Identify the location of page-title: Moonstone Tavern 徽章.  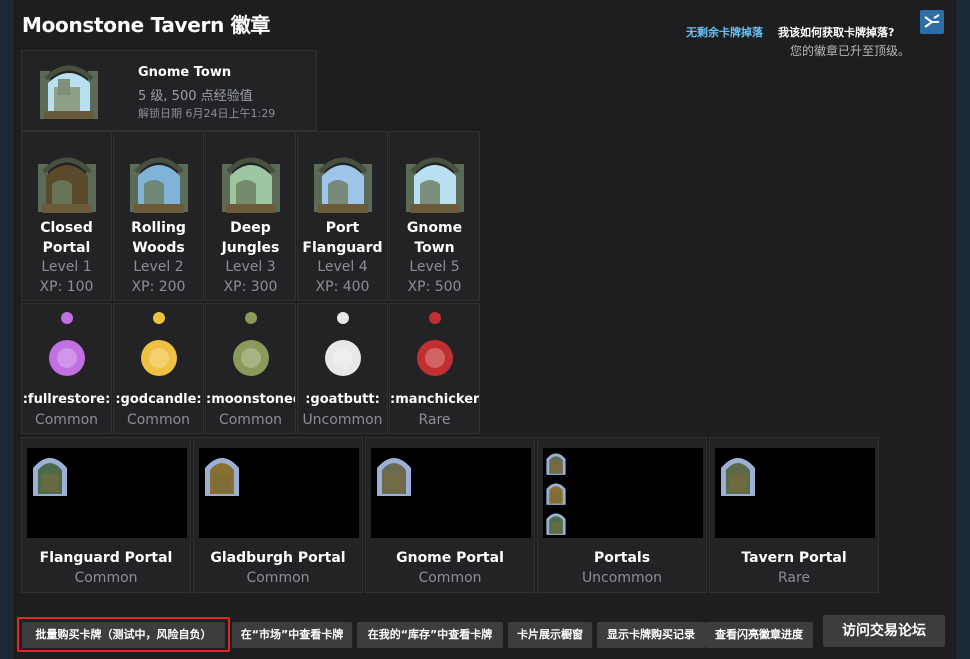
(146, 25).